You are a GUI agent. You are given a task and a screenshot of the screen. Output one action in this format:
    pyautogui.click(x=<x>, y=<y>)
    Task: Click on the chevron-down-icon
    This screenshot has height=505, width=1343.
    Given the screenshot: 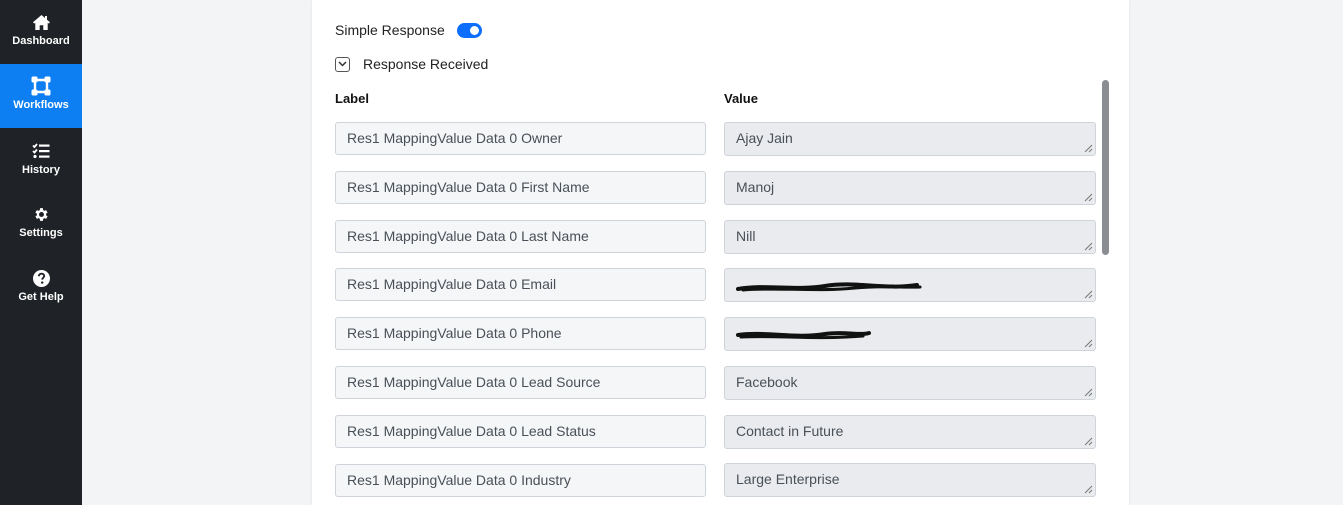 What is the action you would take?
    pyautogui.click(x=342, y=64)
    